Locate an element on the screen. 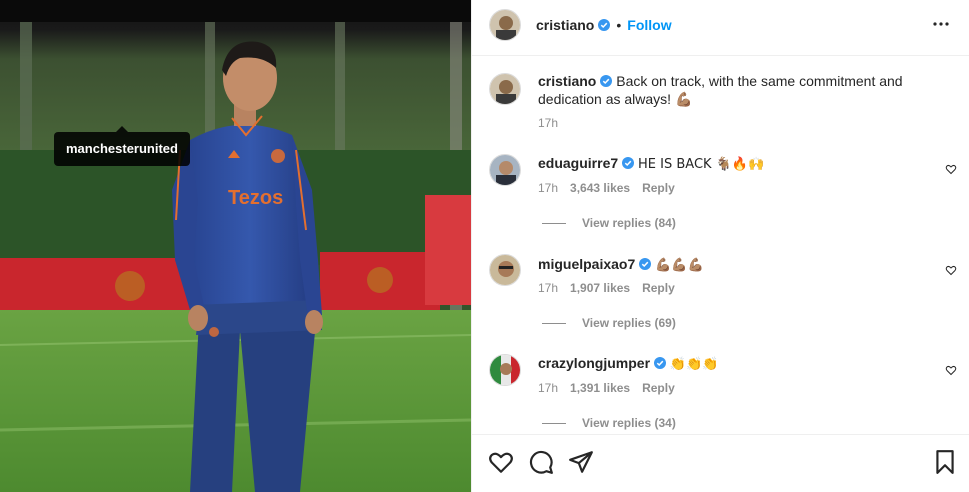 This screenshot has width=969, height=492. comment: crazylongjumper 👏👏👏 is located at coordinates (628, 364).